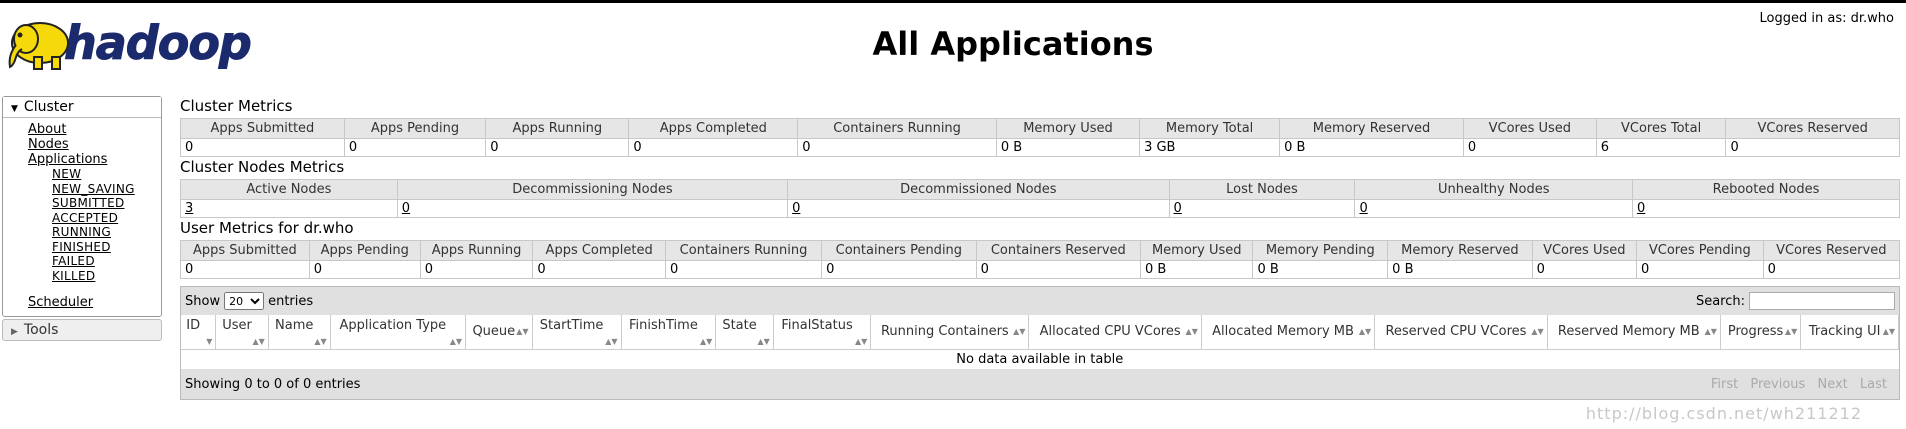 Image resolution: width=1906 pixels, height=429 pixels. Describe the element at coordinates (267, 228) in the screenshot. I see `user-metrics-title: User Metrics for dr.who` at that location.